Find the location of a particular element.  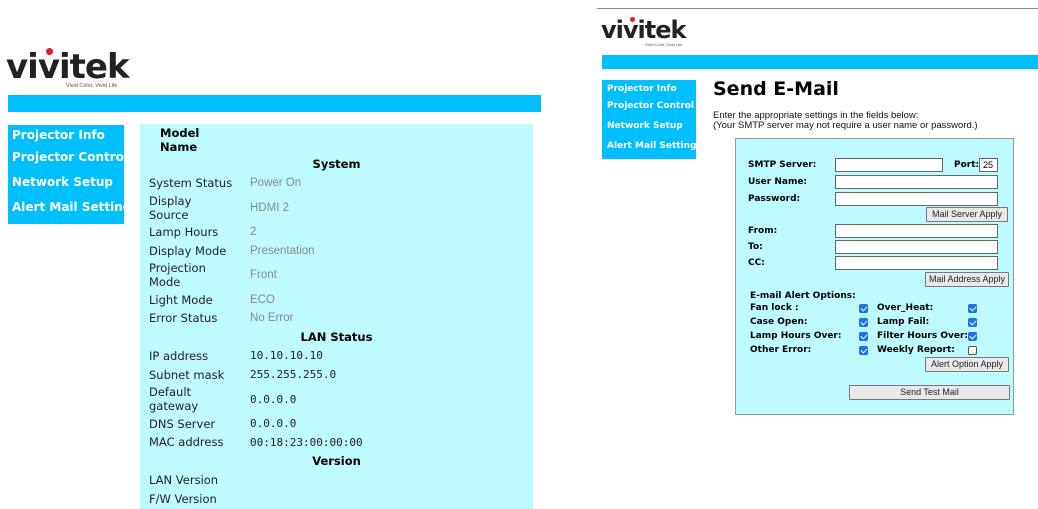

smtp-server-input is located at coordinates (889, 165).